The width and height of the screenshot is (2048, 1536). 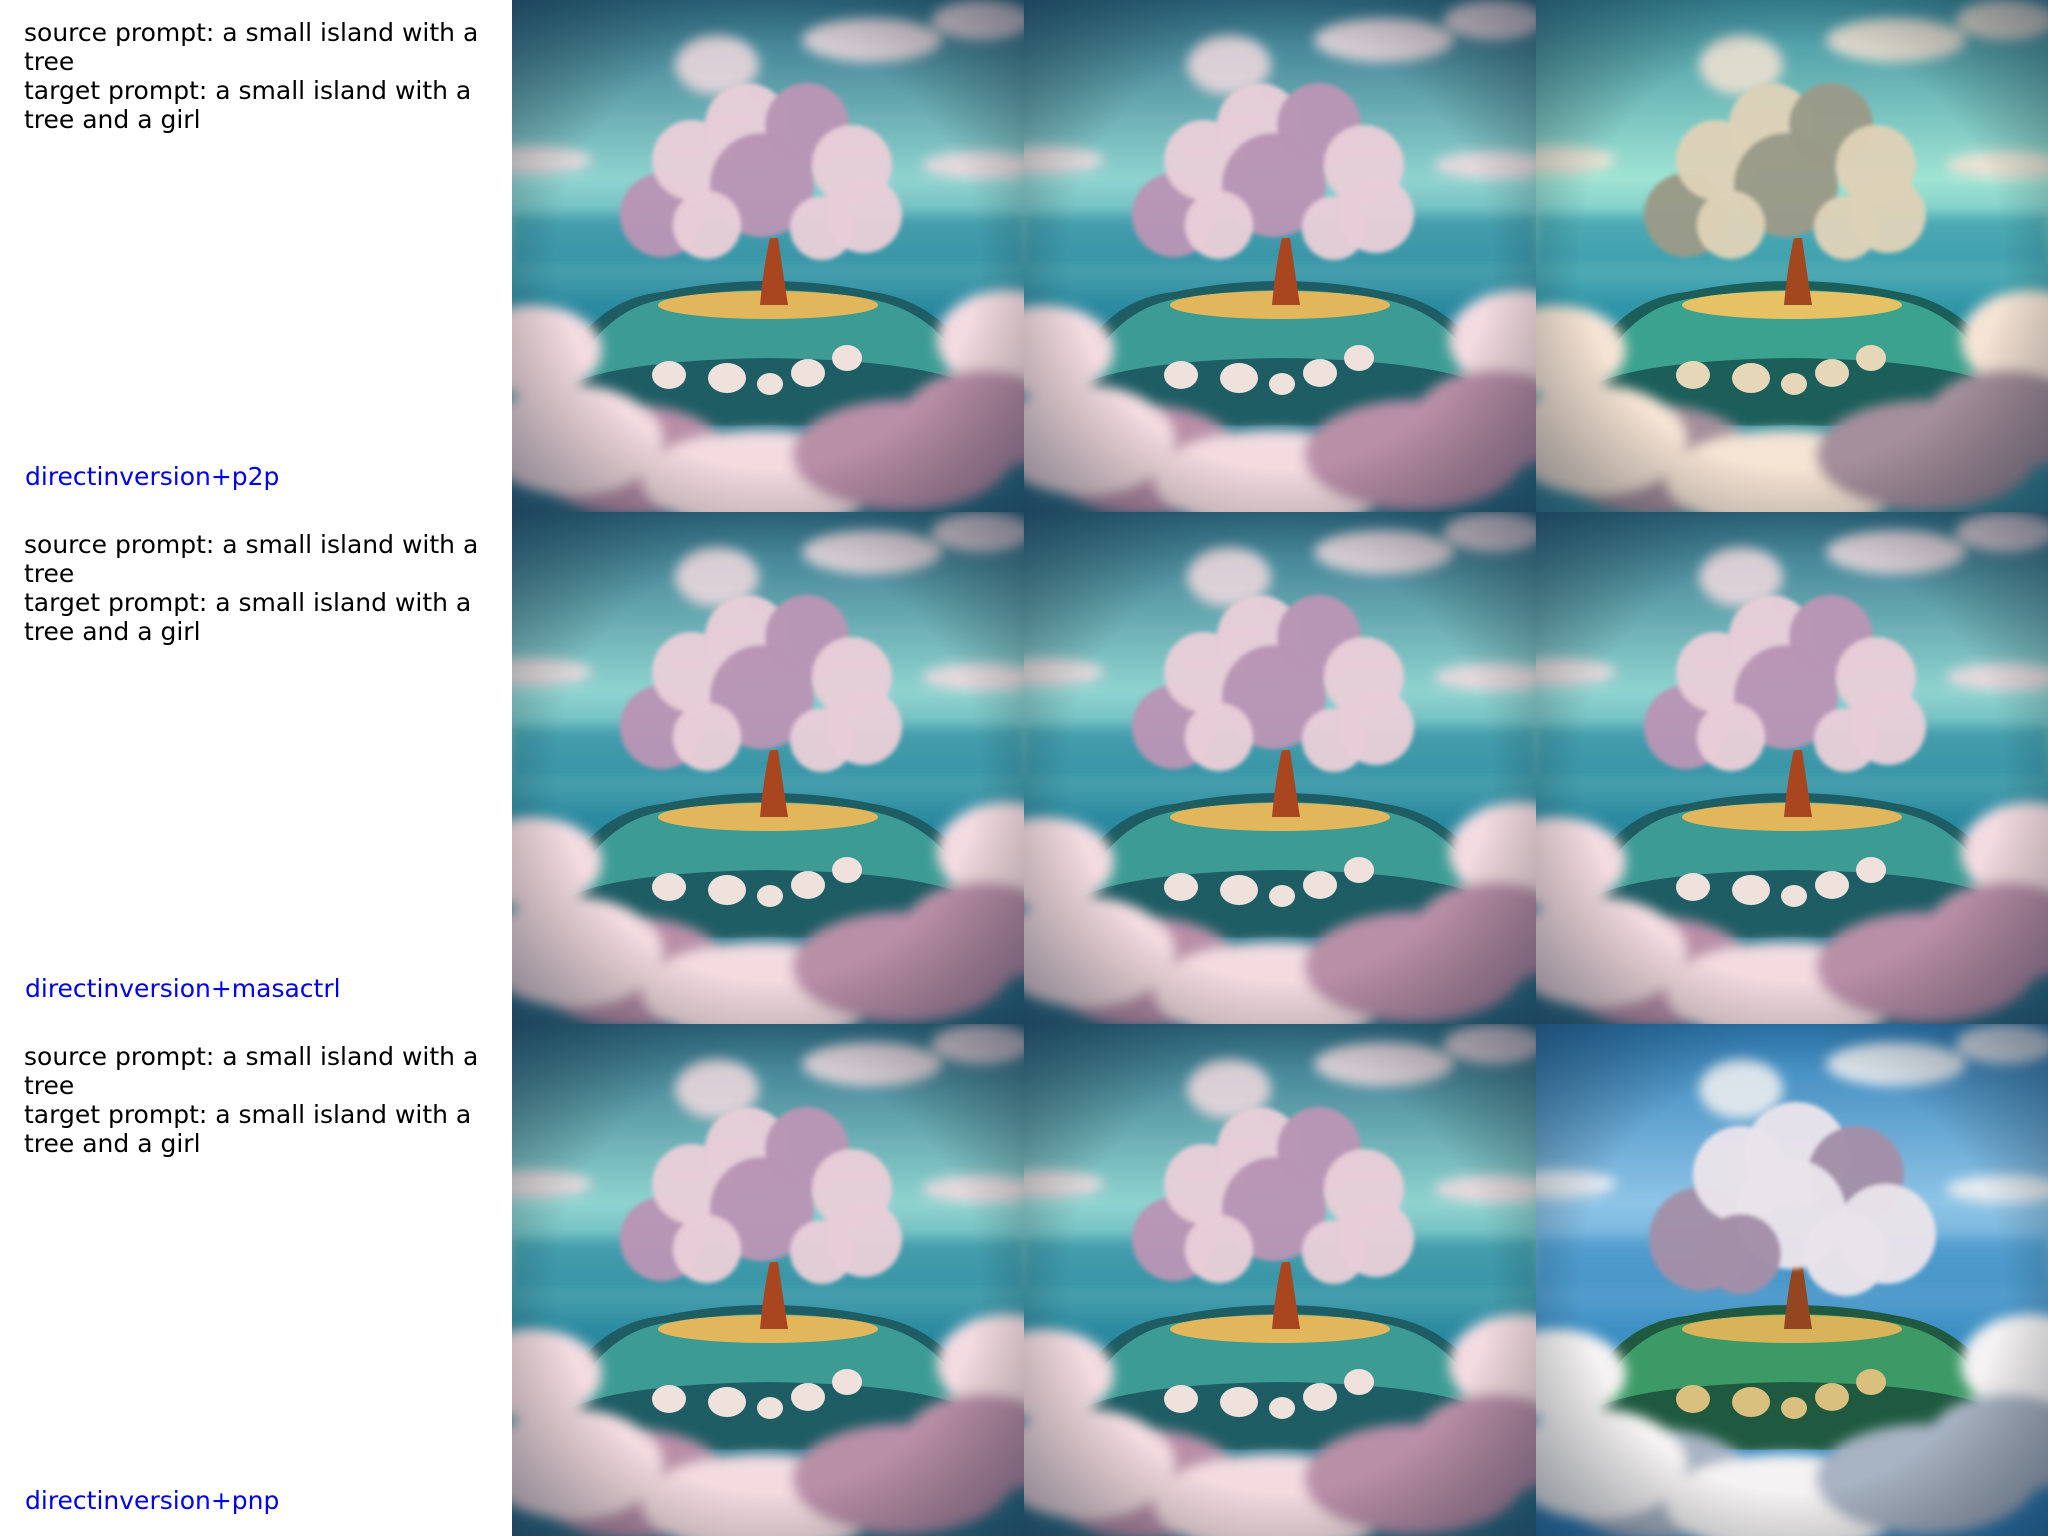 I want to click on method-label: directinversion+p2p, so click(x=152, y=476).